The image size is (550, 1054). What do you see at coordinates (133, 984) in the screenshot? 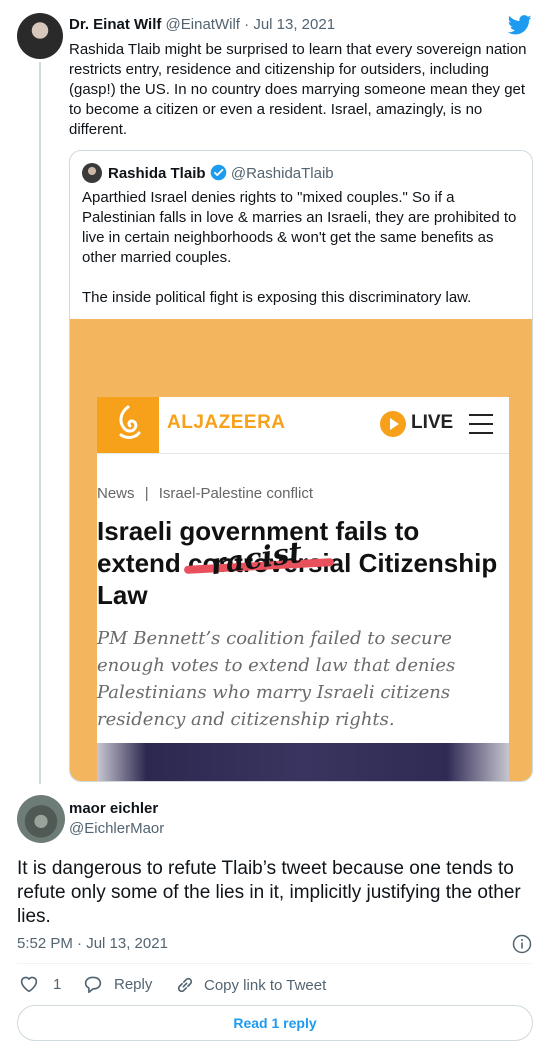
I see `reply-label: Reply` at bounding box center [133, 984].